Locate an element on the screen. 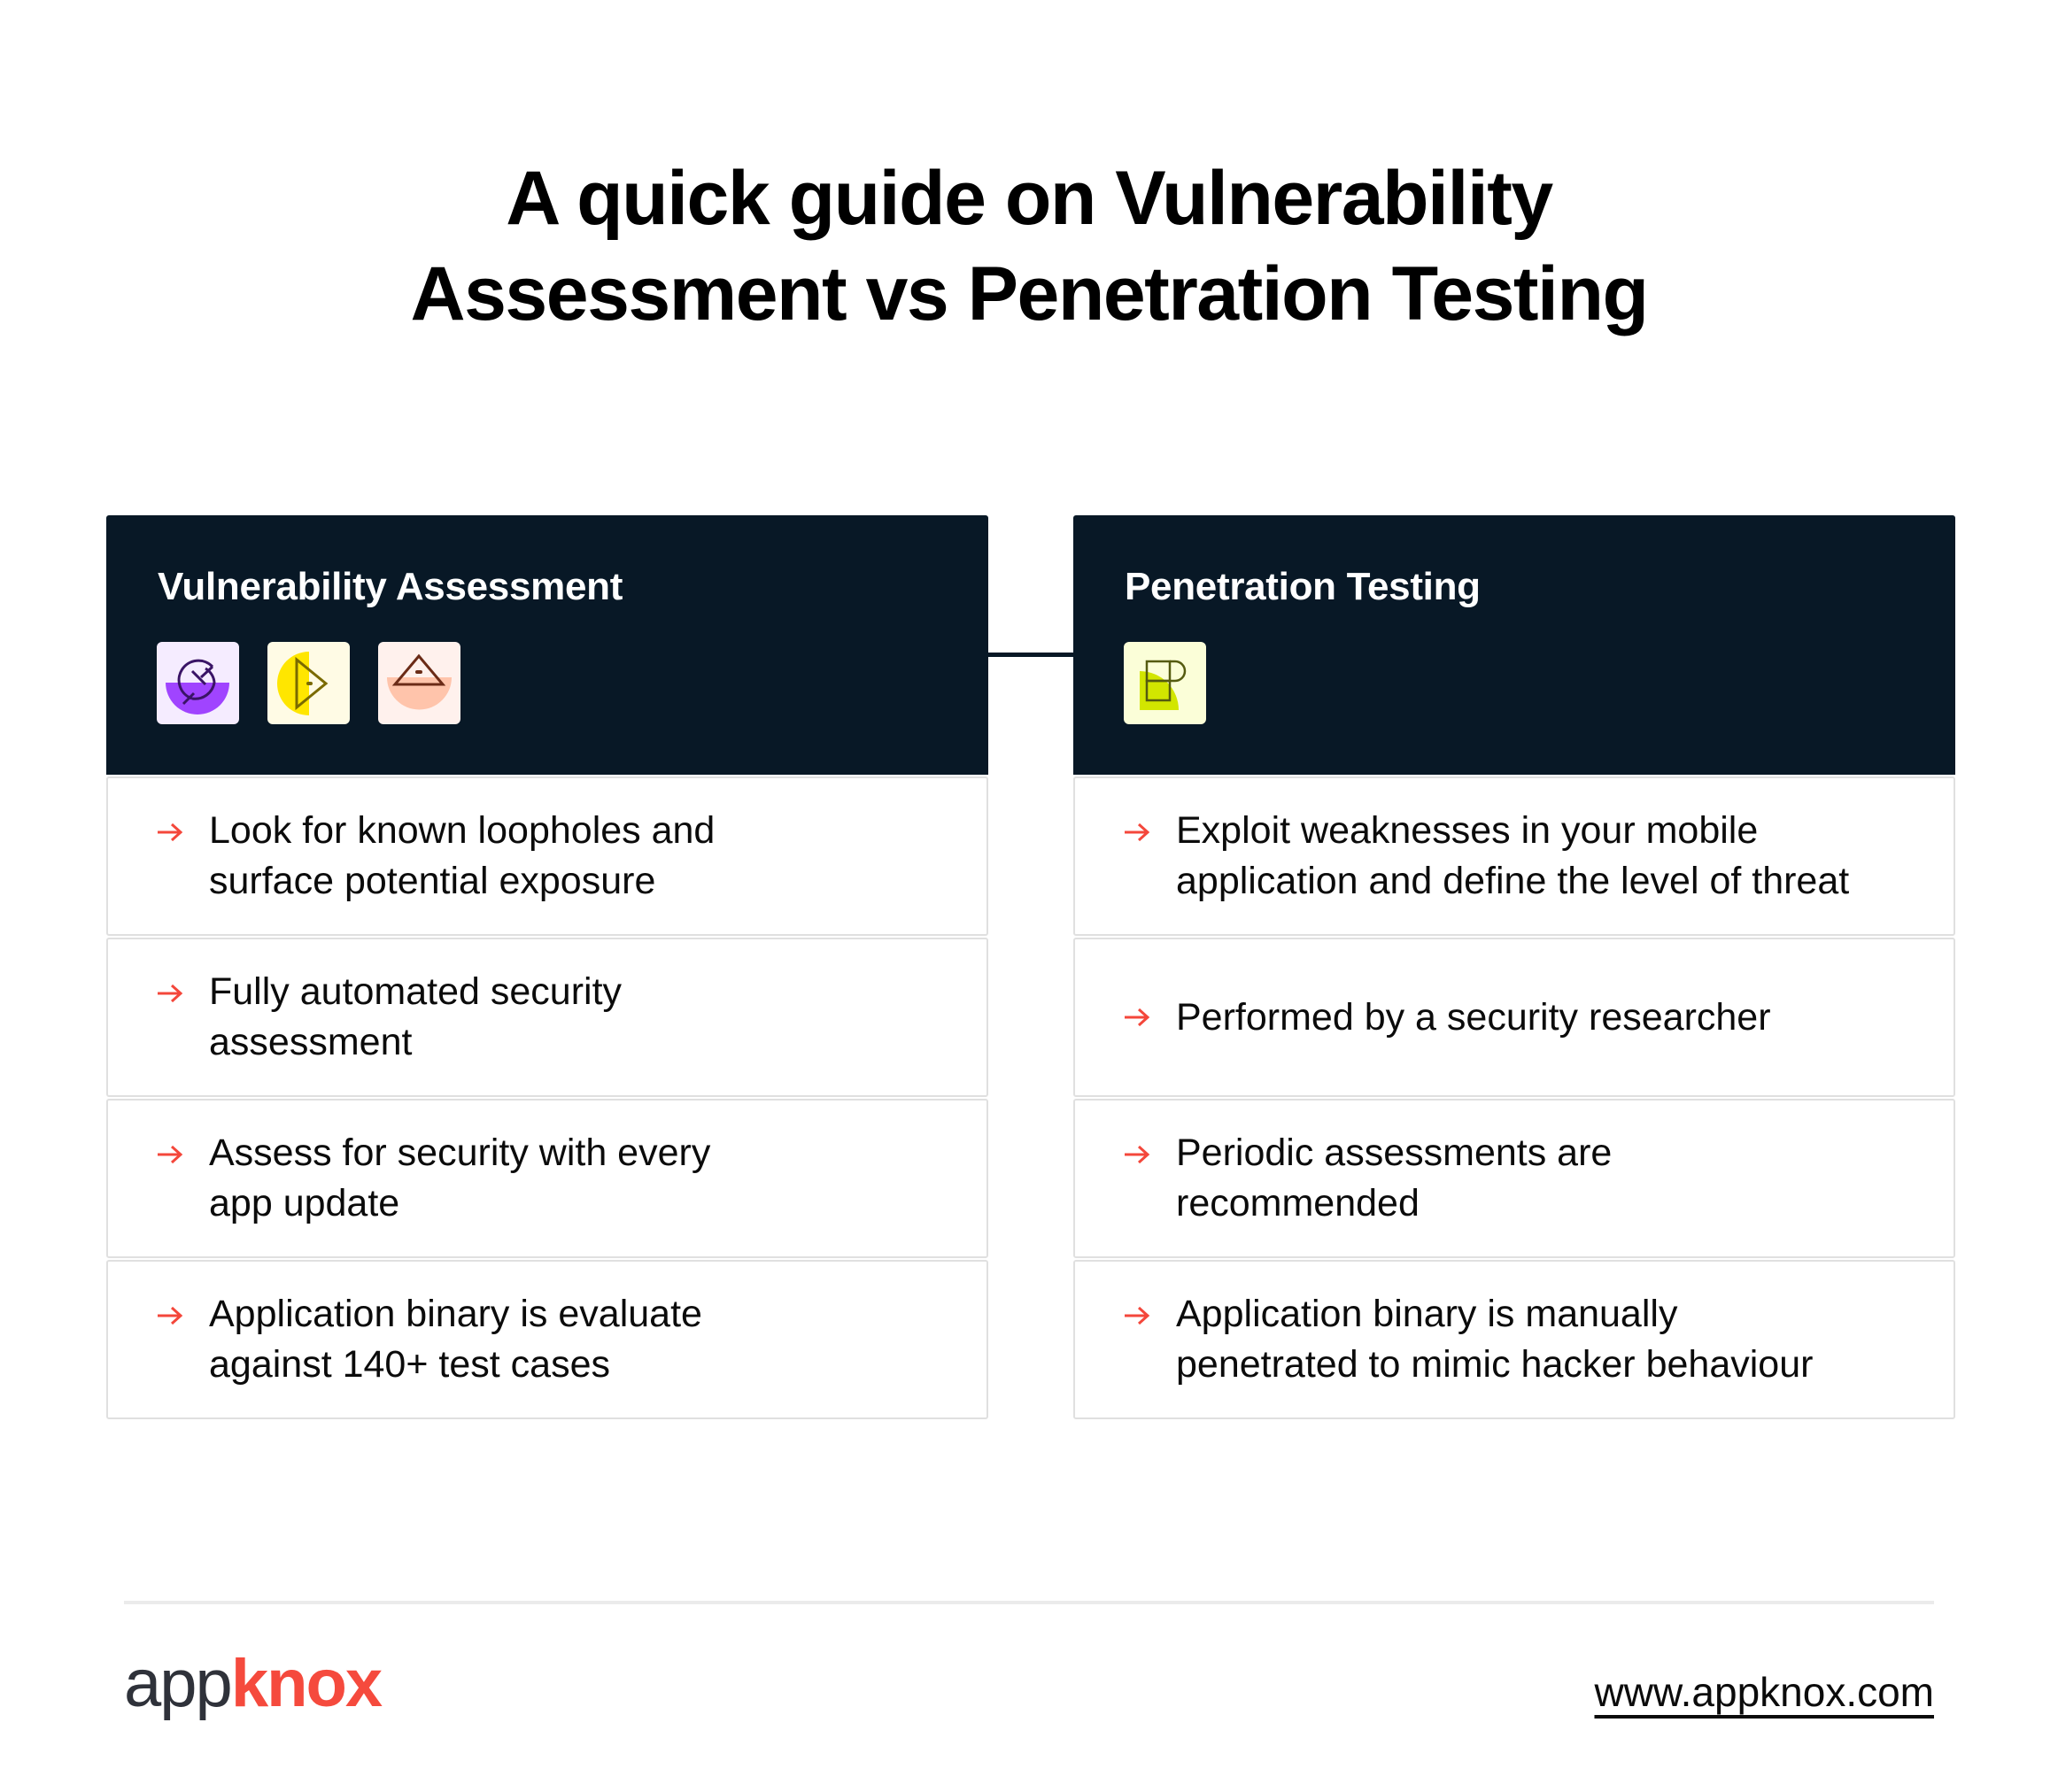 The image size is (2058, 1792). item-text-line-1: Fully automated security is located at coordinates (416, 992).